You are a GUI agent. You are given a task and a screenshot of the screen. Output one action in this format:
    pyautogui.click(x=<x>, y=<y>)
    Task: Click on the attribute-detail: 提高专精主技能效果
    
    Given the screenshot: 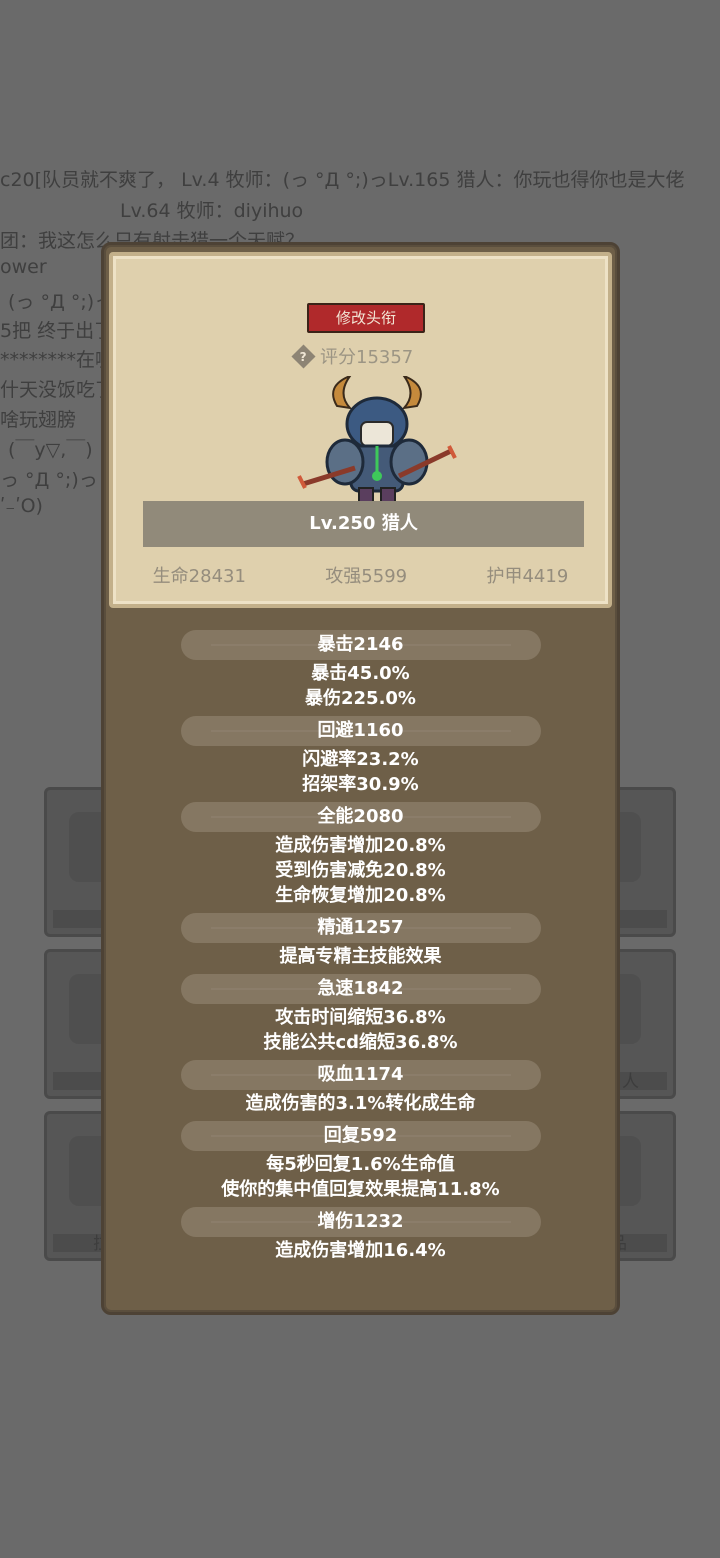 What is the action you would take?
    pyautogui.click(x=360, y=956)
    